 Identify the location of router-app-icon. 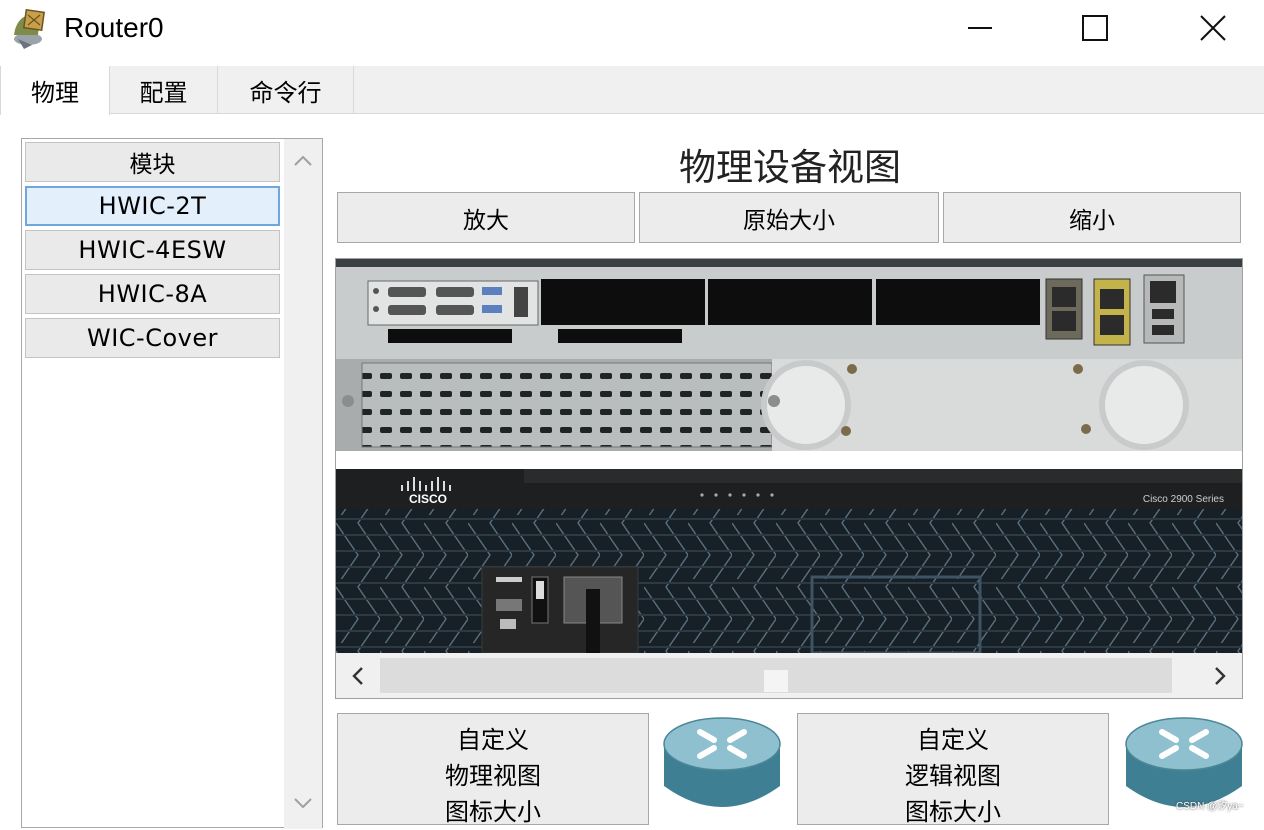
(32, 28).